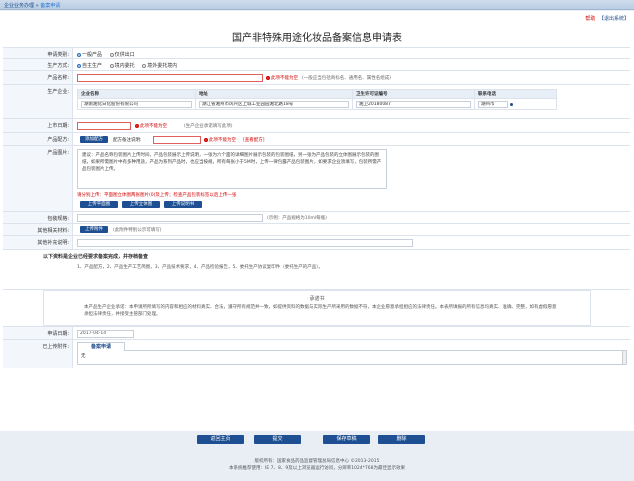 Image resolution: width=634 pixels, height=481 pixels. Describe the element at coordinates (282, 78) in the screenshot. I see `product-name-error: ! 此项不能为空` at that location.